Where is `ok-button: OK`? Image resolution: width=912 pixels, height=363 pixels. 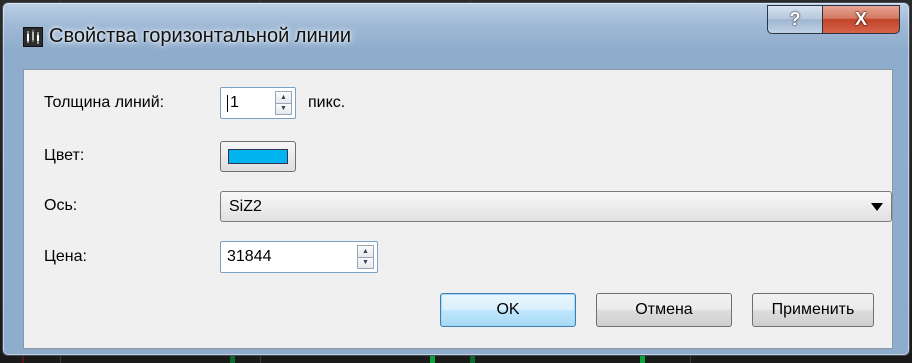
ok-button: OK is located at coordinates (508, 310).